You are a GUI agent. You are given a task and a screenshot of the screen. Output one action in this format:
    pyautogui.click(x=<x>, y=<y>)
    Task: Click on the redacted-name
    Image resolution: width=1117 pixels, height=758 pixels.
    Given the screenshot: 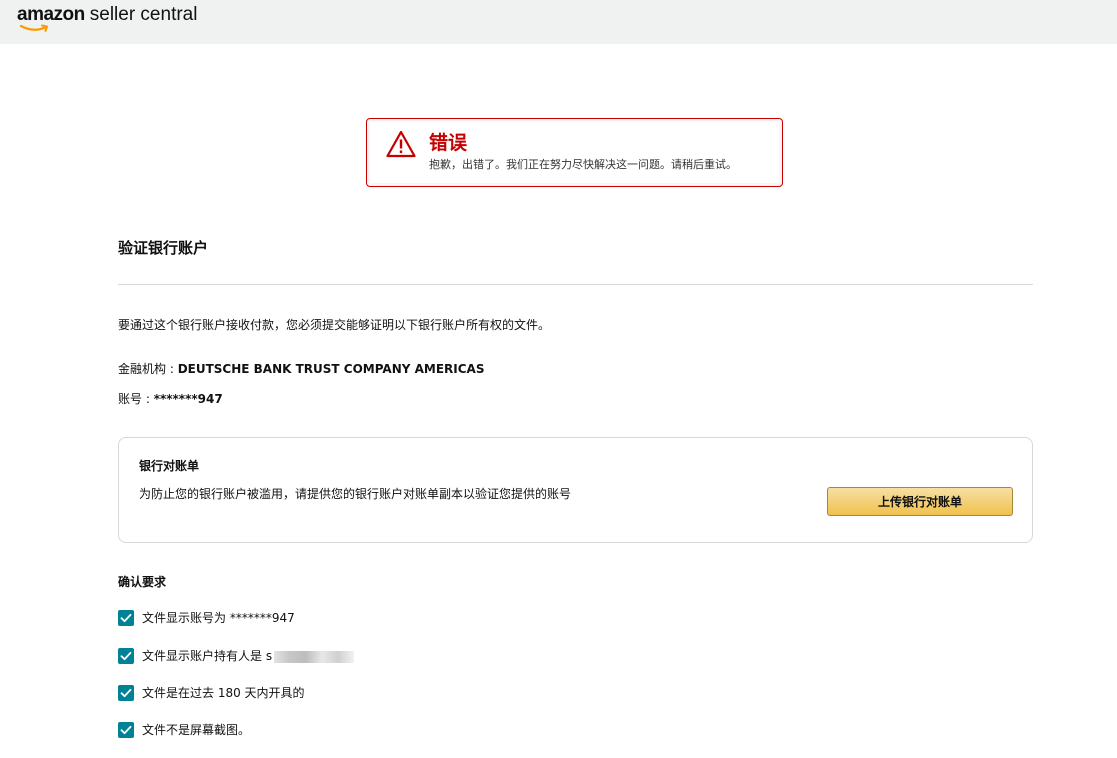 What is the action you would take?
    pyautogui.click(x=314, y=656)
    